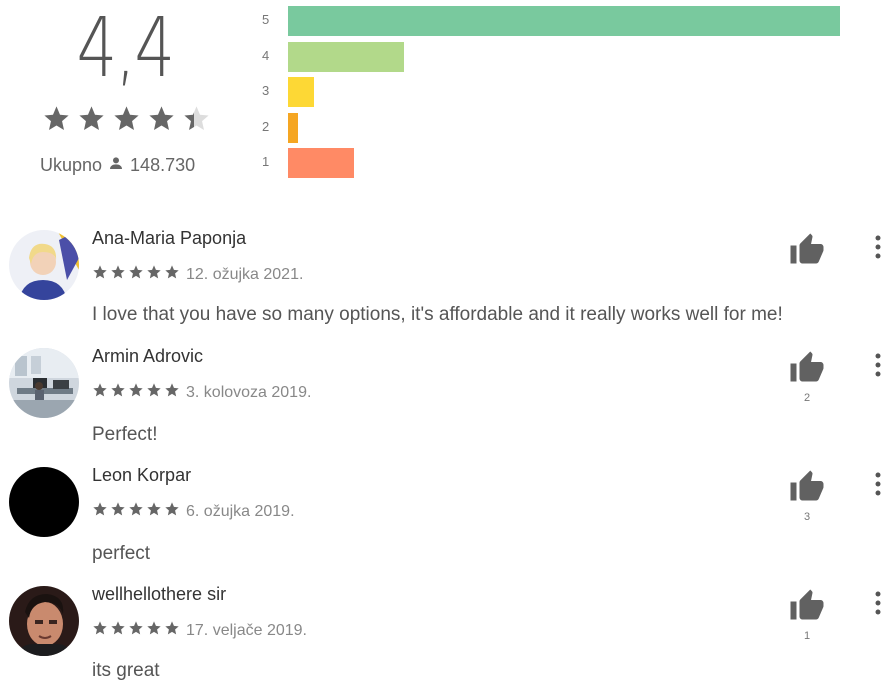  Describe the element at coordinates (245, 274) in the screenshot. I see `review-date: 12. ožujka 2021.` at that location.